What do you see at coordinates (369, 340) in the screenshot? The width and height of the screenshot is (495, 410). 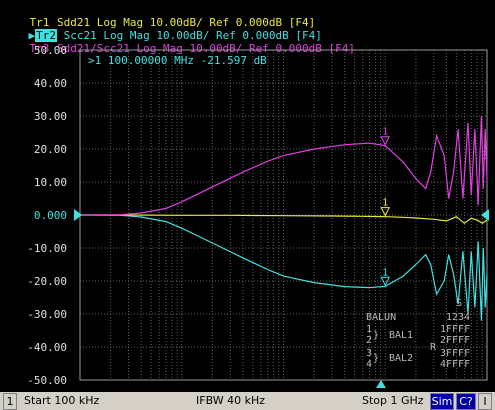 I see `balun-port-2: 2` at bounding box center [369, 340].